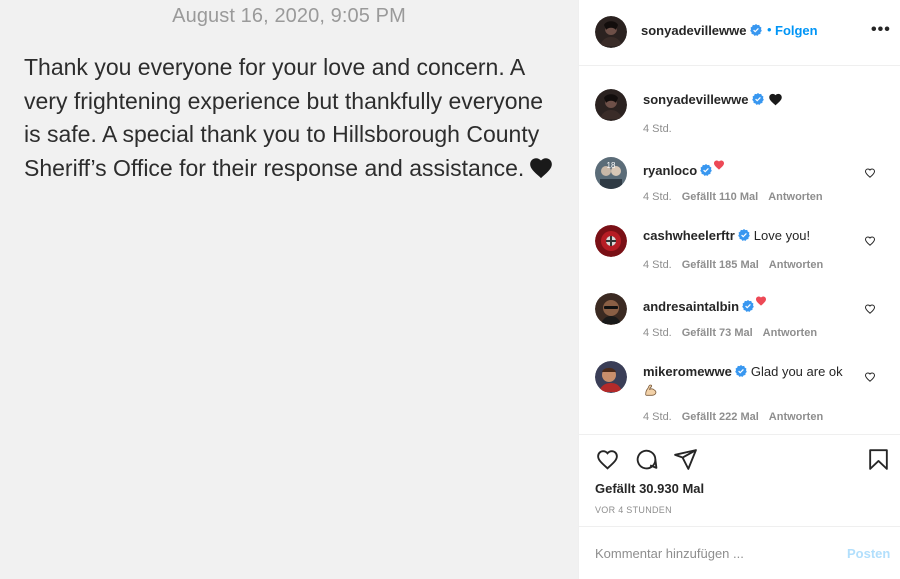 This screenshot has height=579, width=900. Describe the element at coordinates (651, 390) in the screenshot. I see `flexed-biceps-icon` at that location.